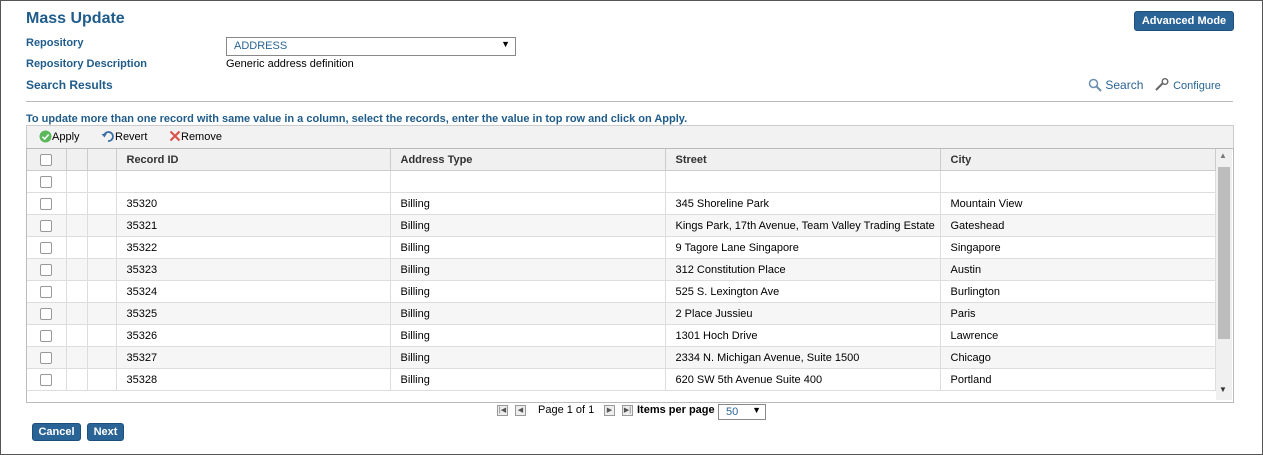  Describe the element at coordinates (1078, 247) in the screenshot. I see `city-cell: Singapore` at that location.